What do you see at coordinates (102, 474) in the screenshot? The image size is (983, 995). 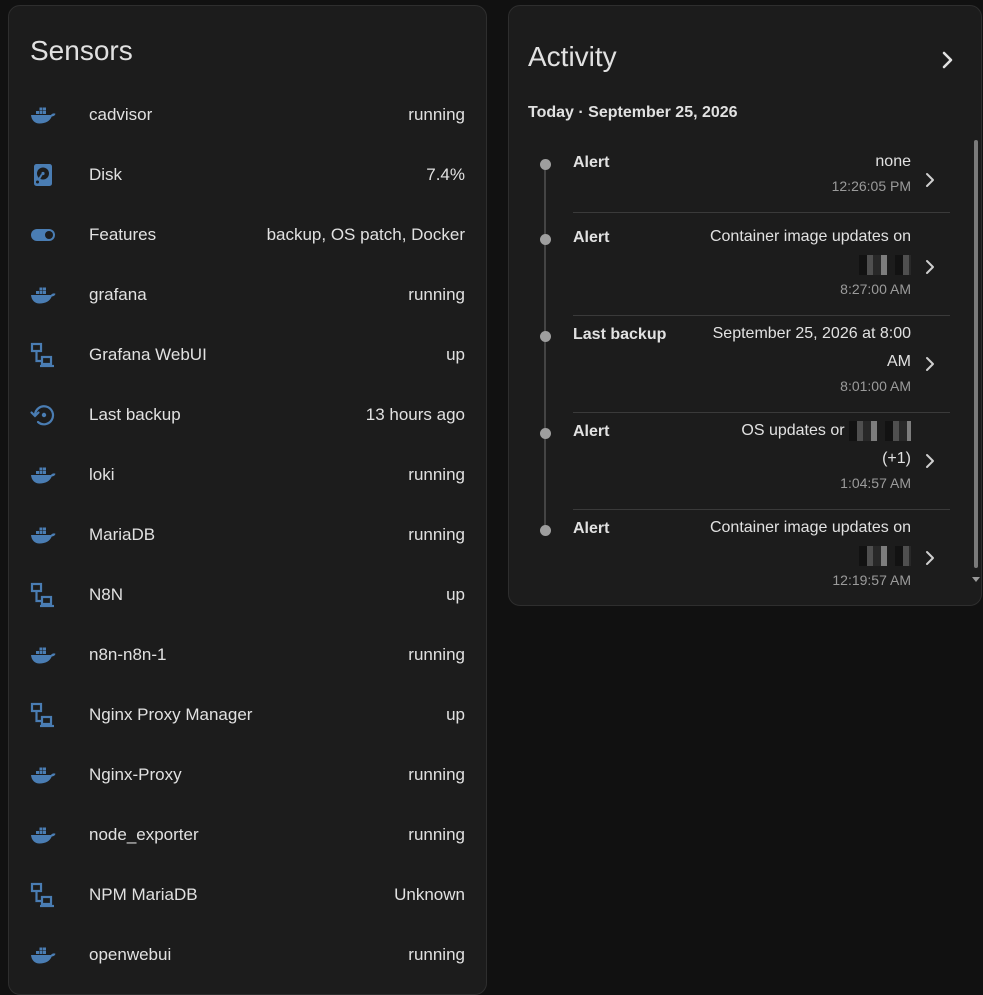 I see `sensor-name: loki` at bounding box center [102, 474].